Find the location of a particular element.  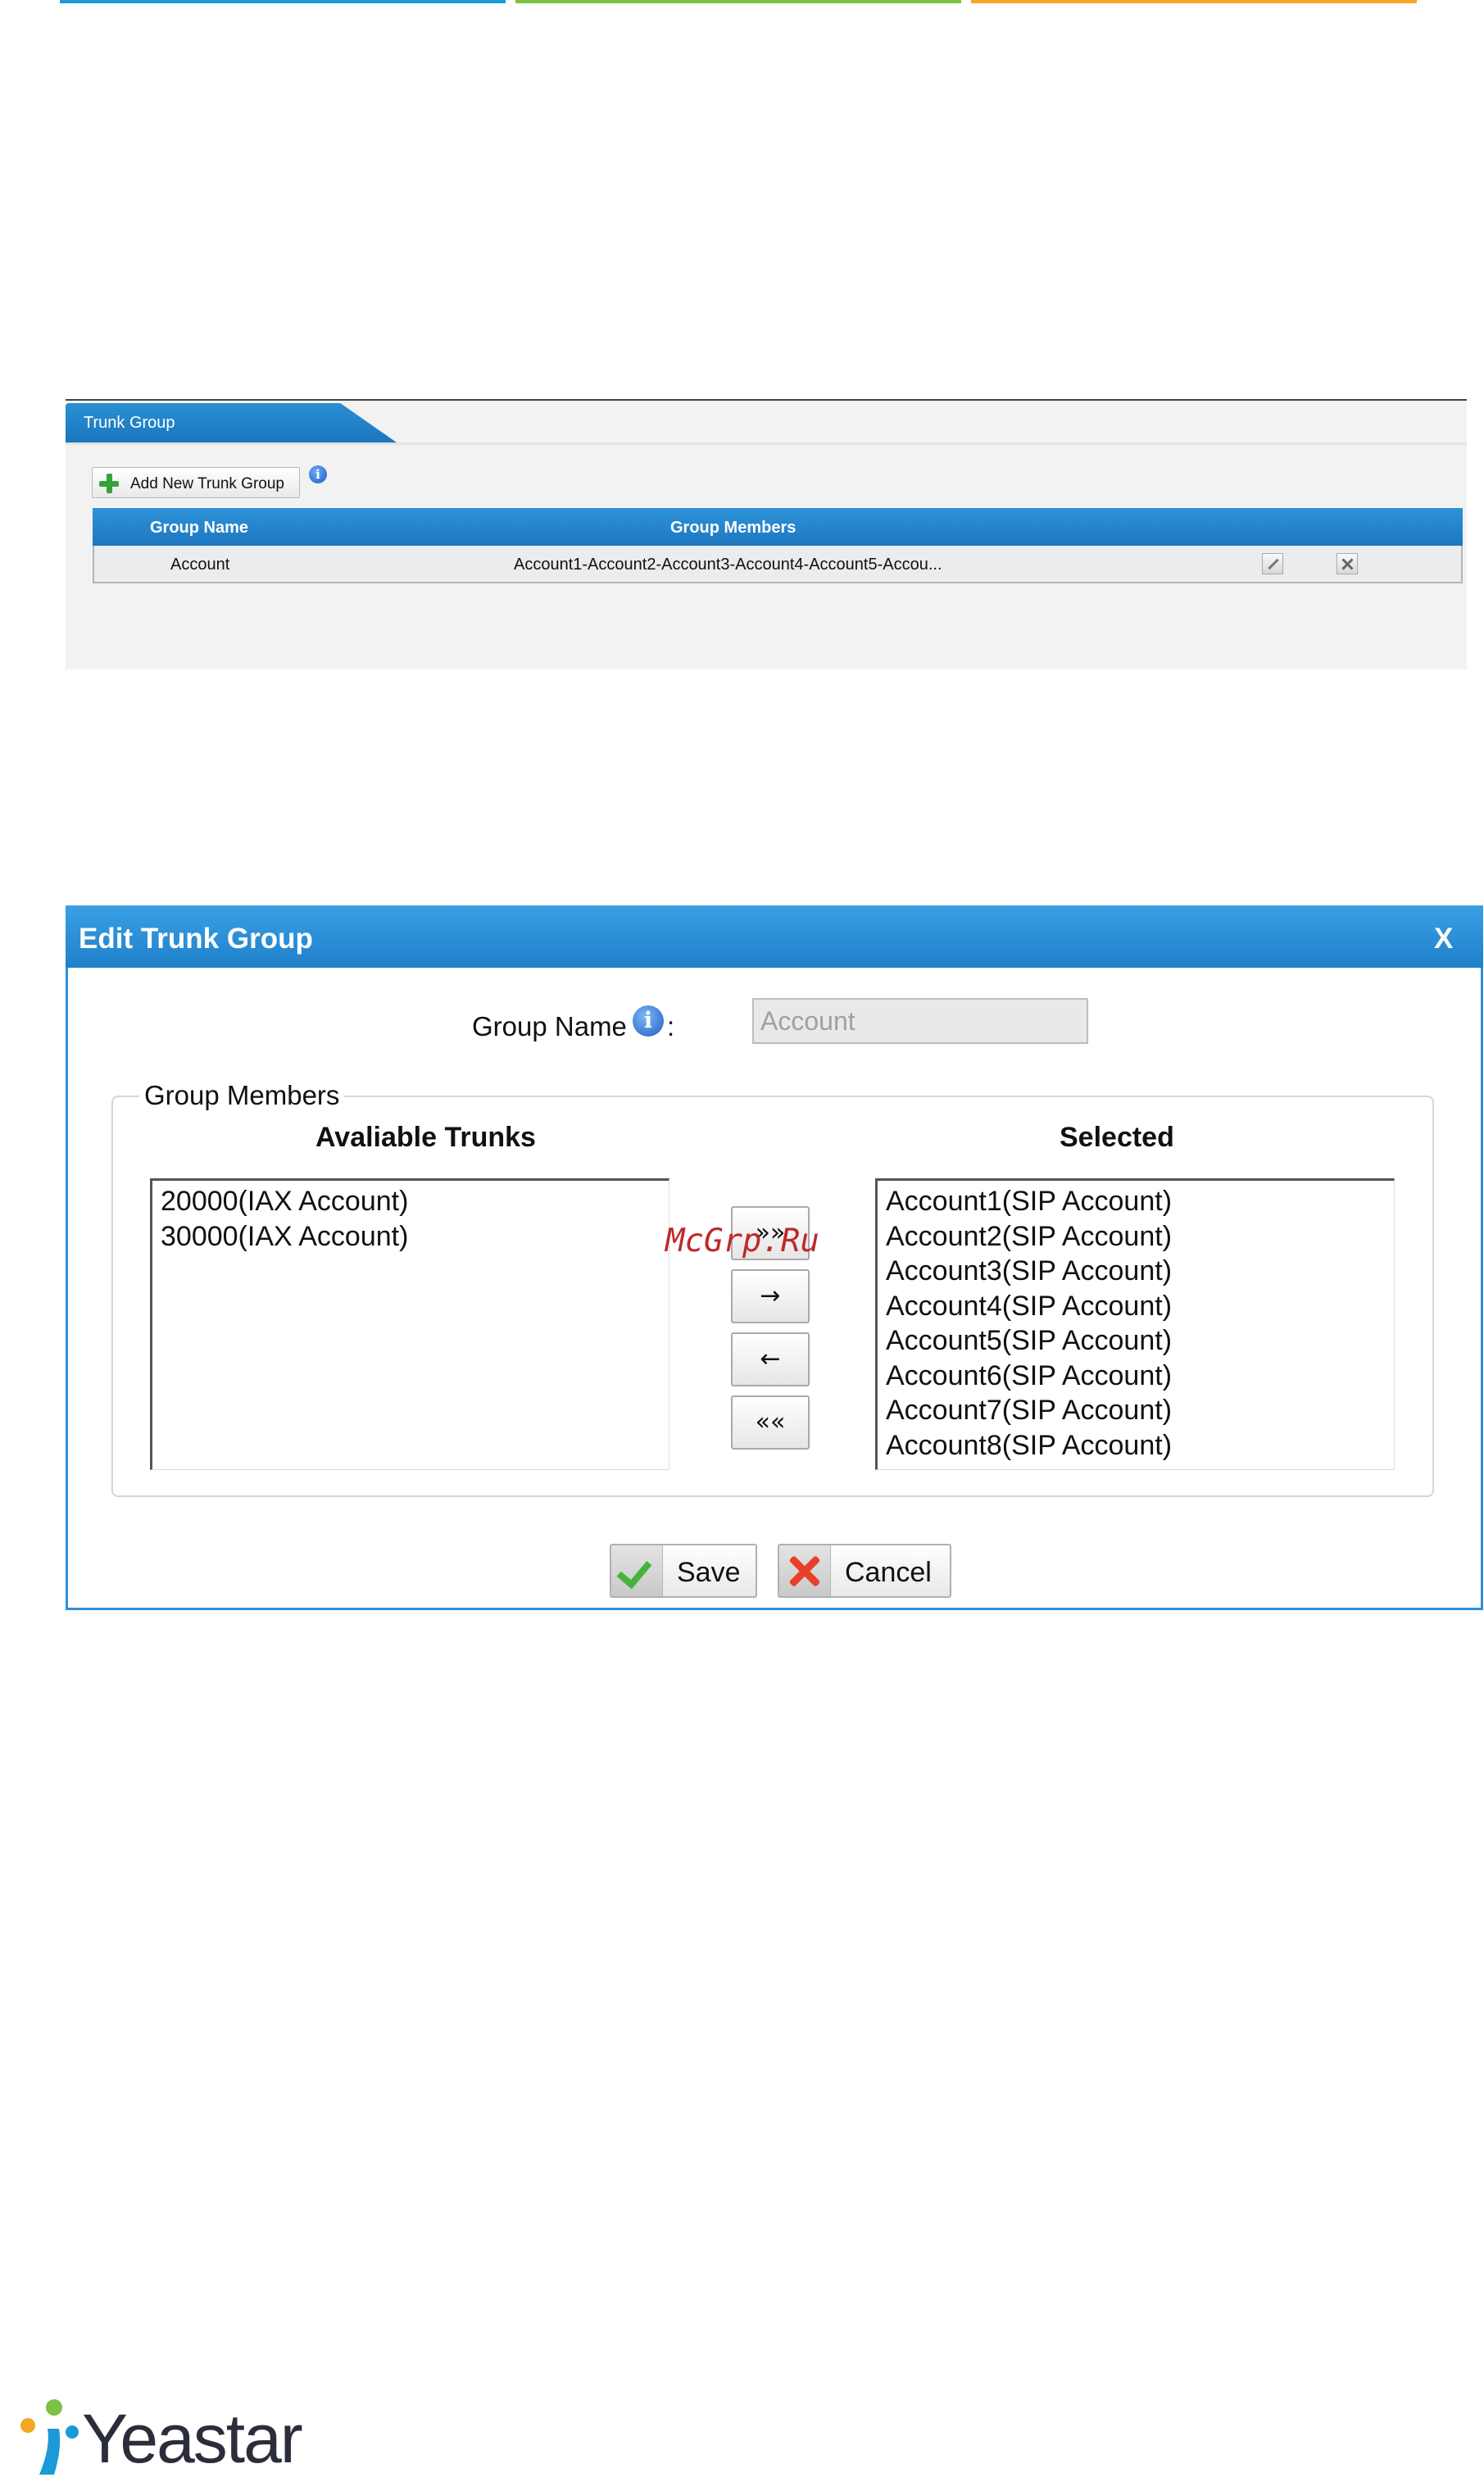

move-all-left-button: «« is located at coordinates (770, 1422).